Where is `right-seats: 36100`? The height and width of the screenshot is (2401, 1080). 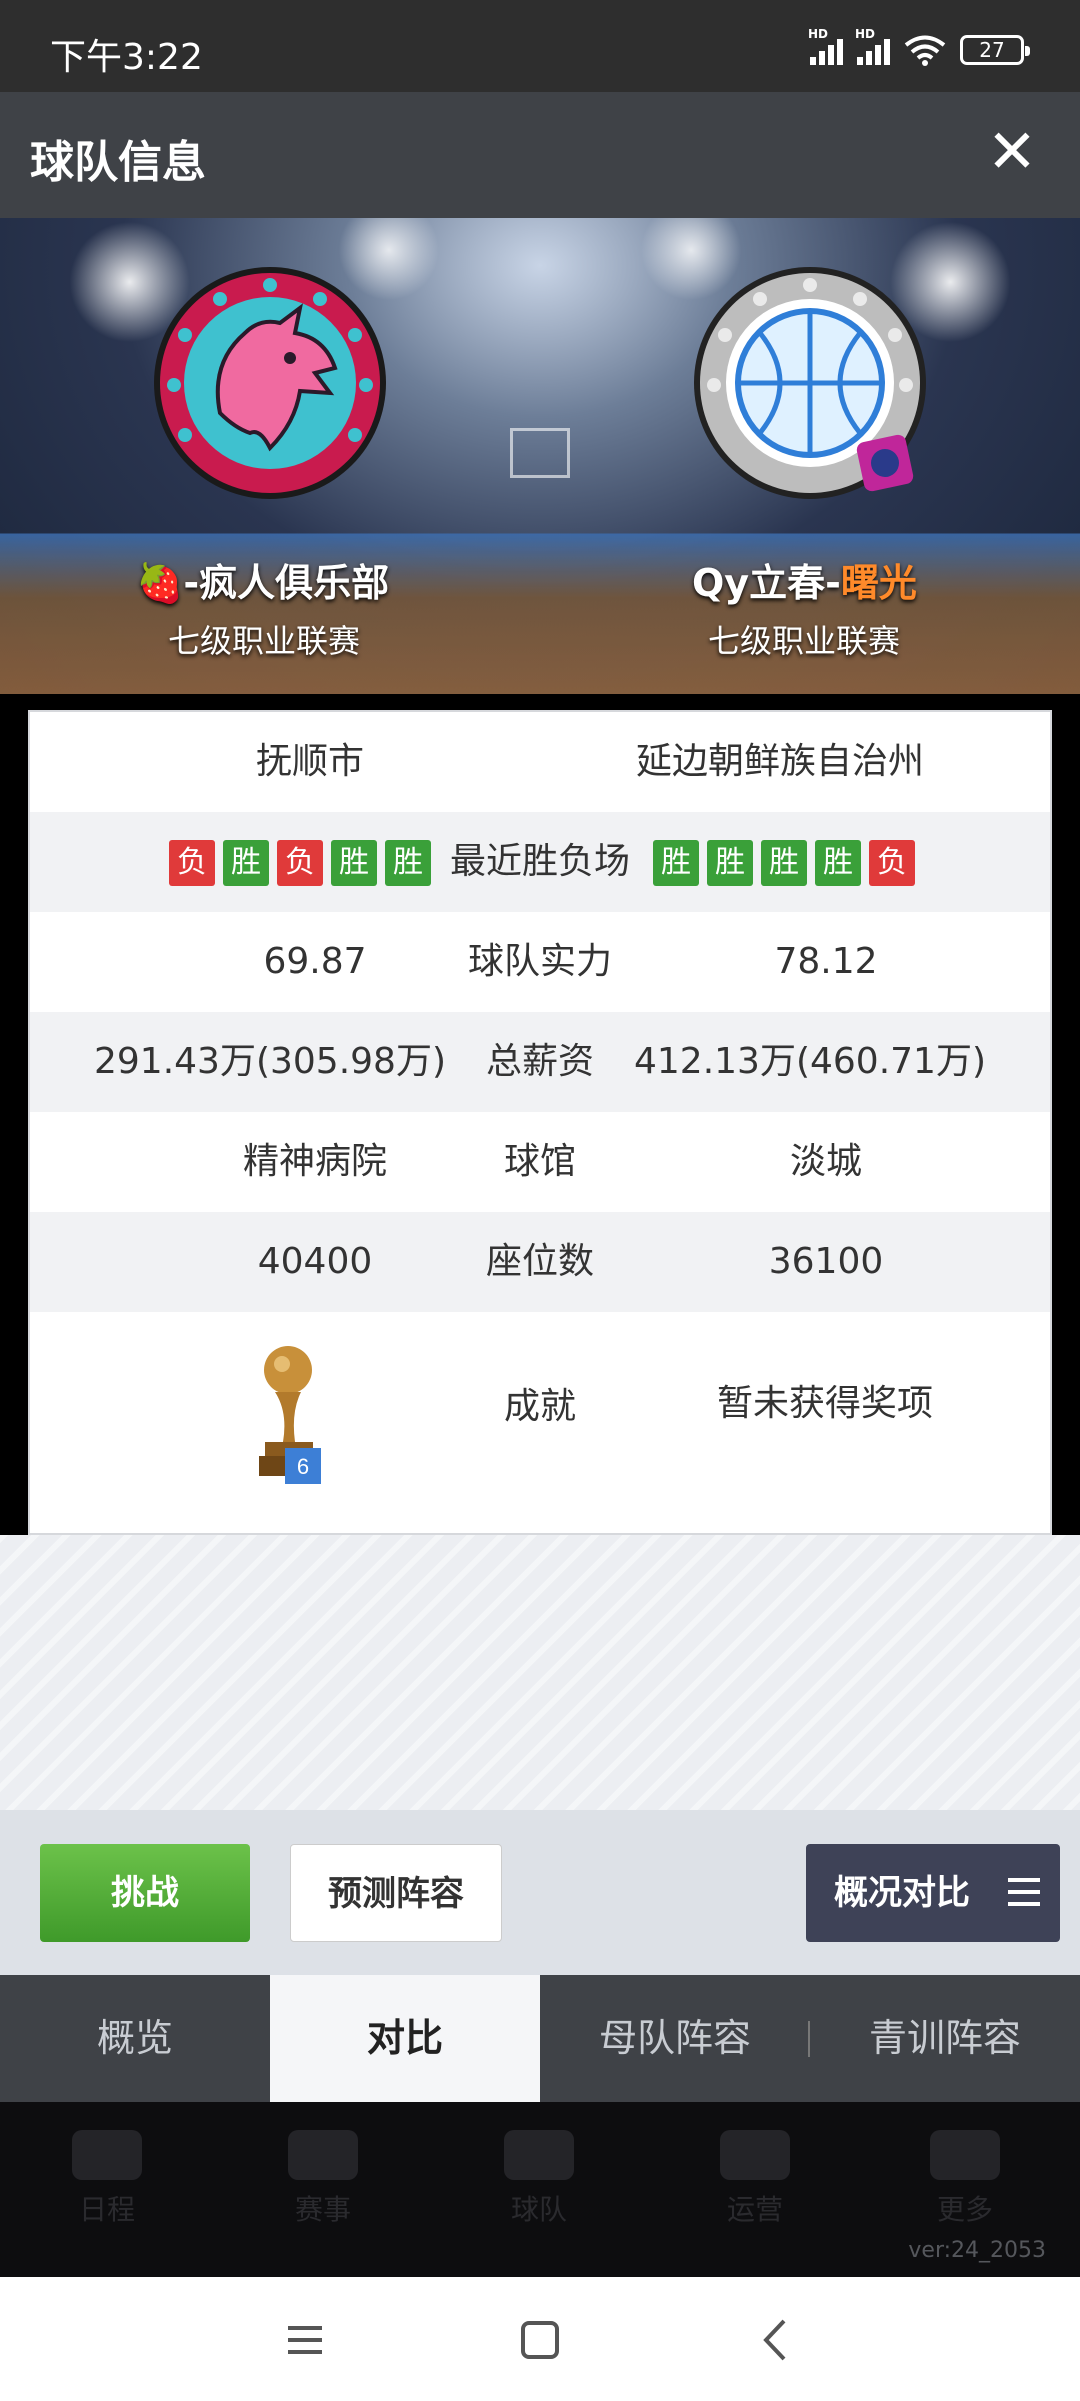
right-seats: 36100 is located at coordinates (826, 1261).